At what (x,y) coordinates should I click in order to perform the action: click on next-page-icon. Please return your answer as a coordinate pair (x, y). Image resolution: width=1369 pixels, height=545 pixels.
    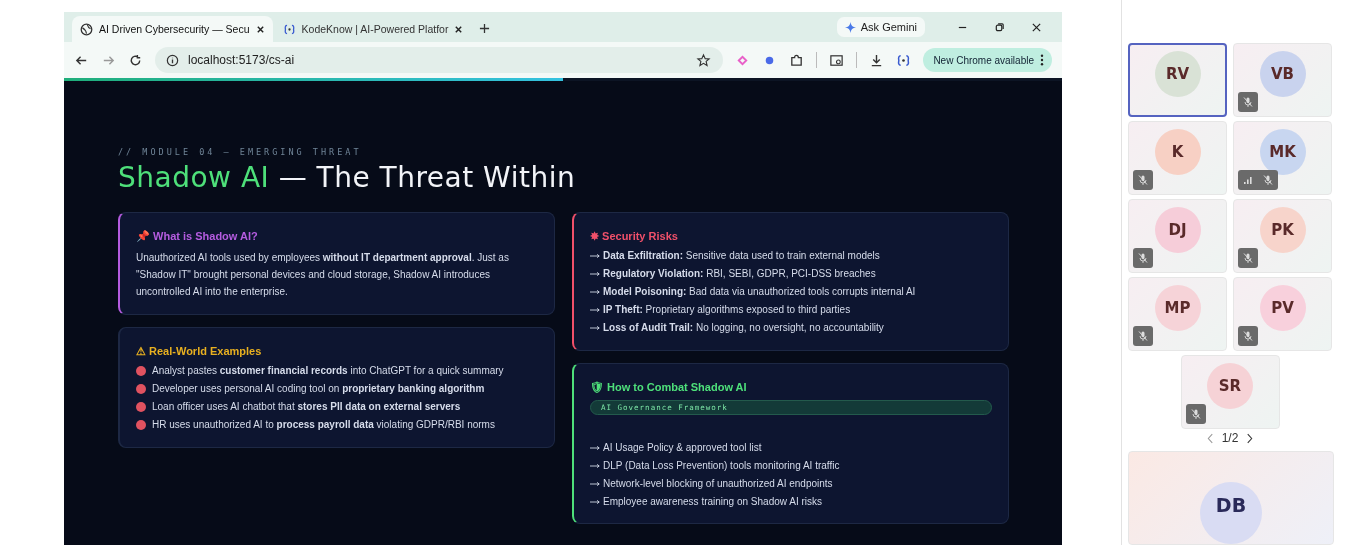
    Looking at the image, I should click on (1250, 438).